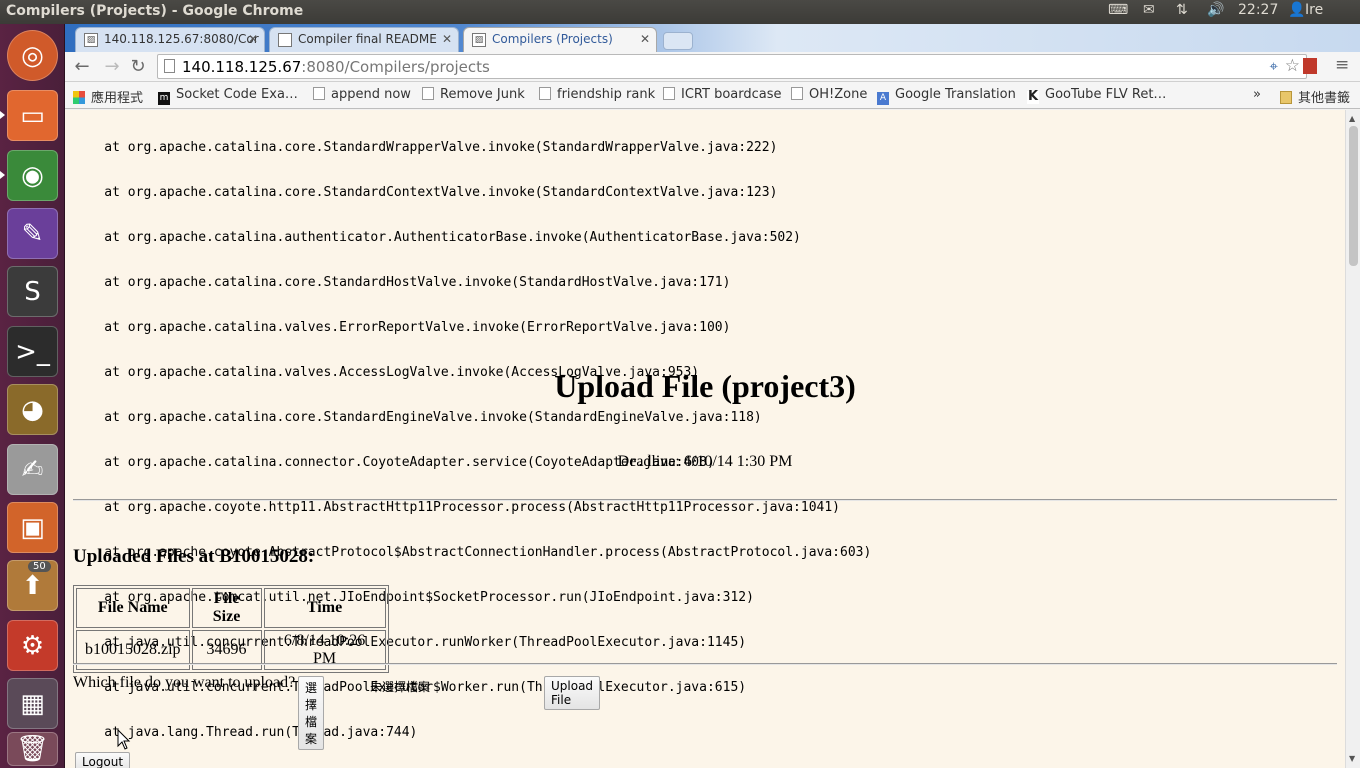  Describe the element at coordinates (108, 96) in the screenshot. I see `bookmark-apps: 應用程式` at that location.